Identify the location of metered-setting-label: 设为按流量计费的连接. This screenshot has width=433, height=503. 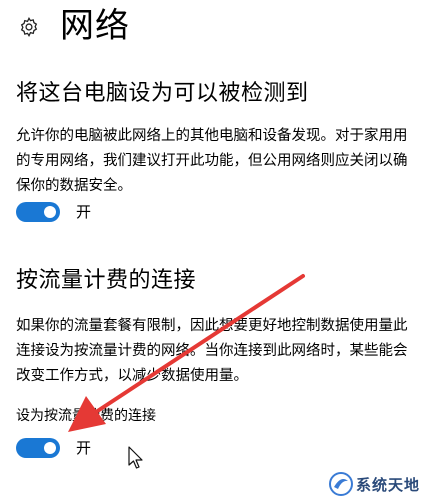
(86, 416).